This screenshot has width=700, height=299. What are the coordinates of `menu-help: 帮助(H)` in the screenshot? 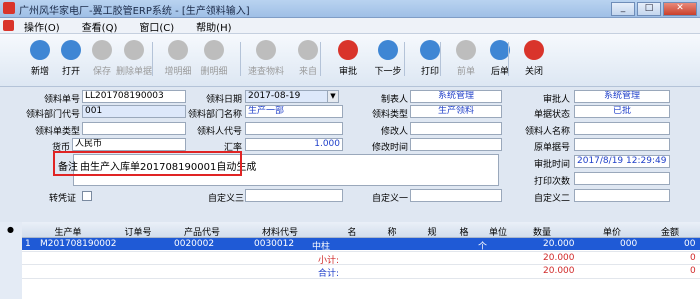 It's located at (213, 26).